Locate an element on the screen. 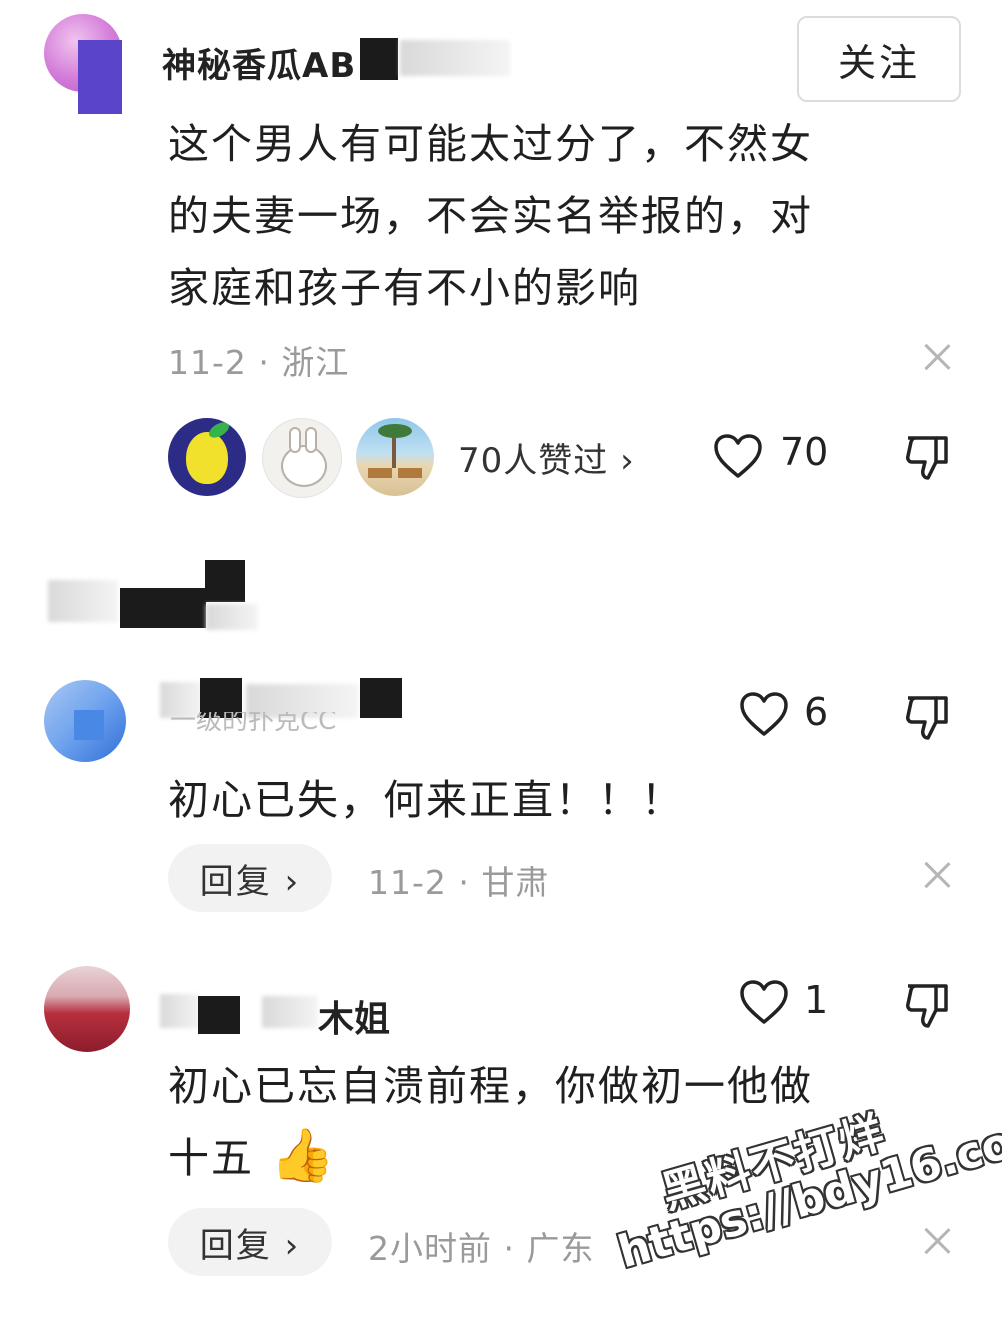 The width and height of the screenshot is (1002, 1329). comment-meta: 11-2 · 甘肃 is located at coordinates (459, 882).